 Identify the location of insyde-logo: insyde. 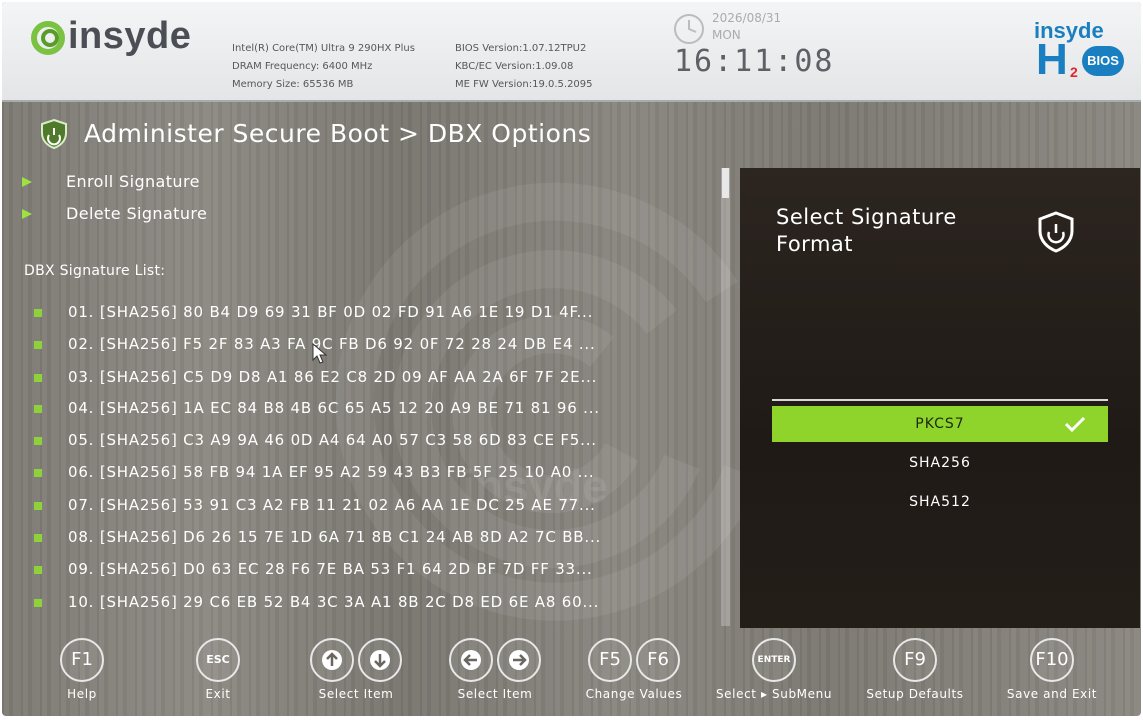
(125, 36).